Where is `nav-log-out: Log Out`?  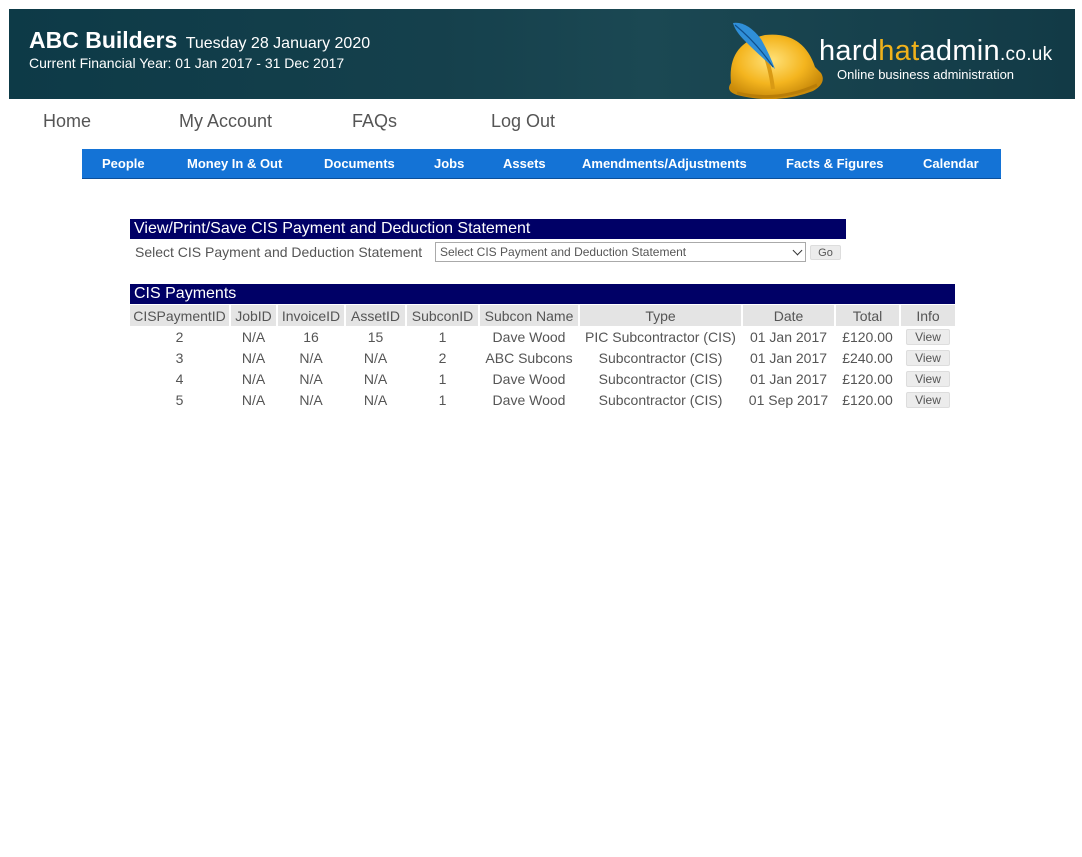 nav-log-out: Log Out is located at coordinates (523, 121).